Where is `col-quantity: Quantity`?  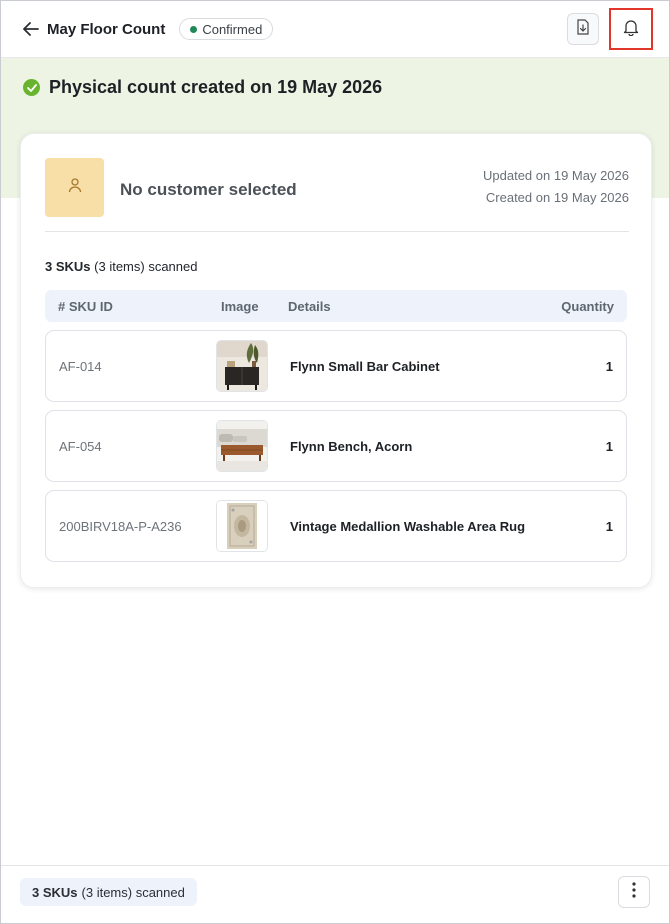
col-quantity: Quantity is located at coordinates (587, 306).